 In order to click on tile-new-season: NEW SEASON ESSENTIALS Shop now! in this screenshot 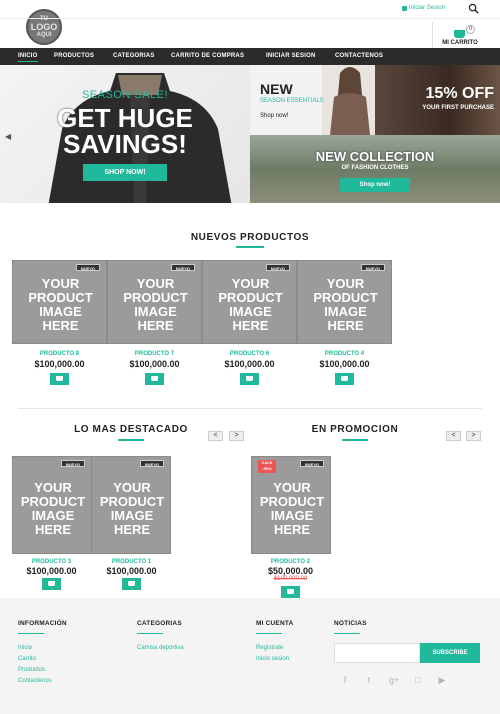, I will do `click(312, 100)`.